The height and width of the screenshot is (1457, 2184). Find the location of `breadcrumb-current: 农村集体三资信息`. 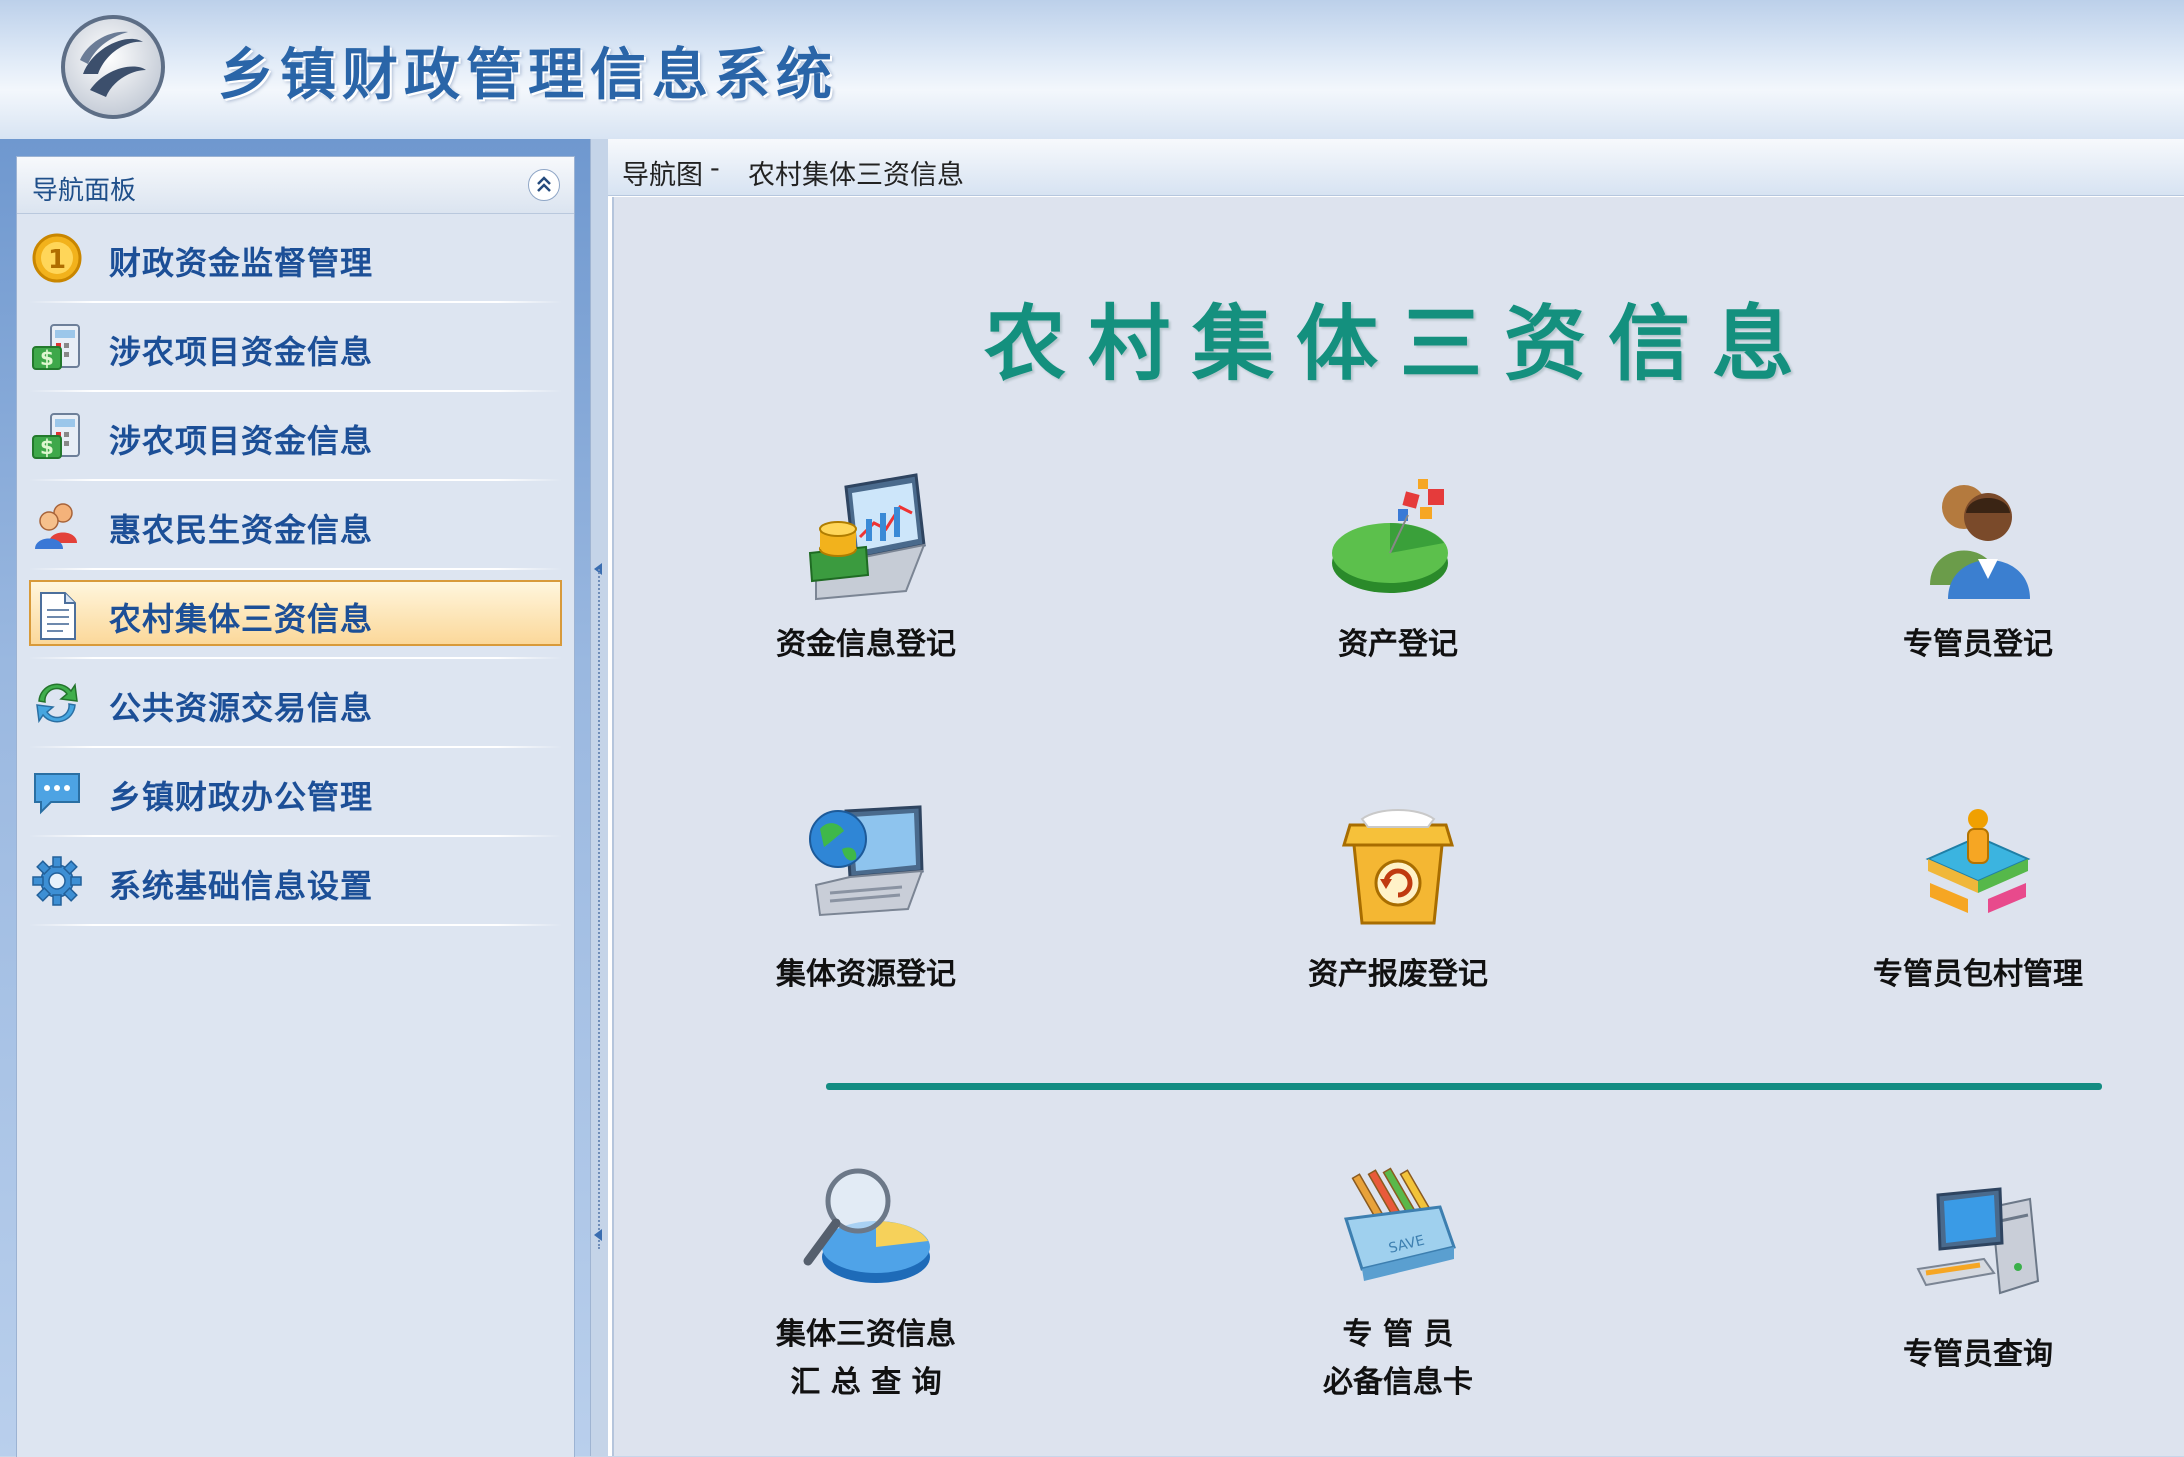

breadcrumb-current: 农村集体三资信息 is located at coordinates (856, 175).